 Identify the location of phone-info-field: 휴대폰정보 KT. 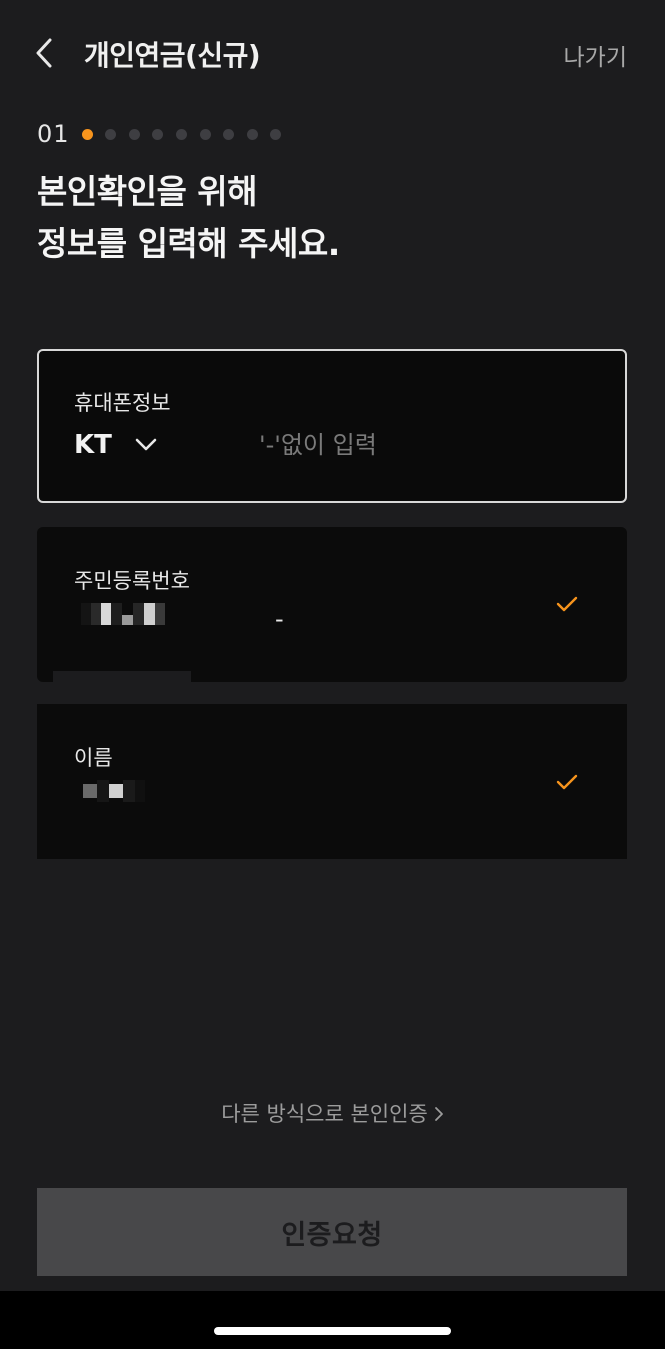
(332, 426).